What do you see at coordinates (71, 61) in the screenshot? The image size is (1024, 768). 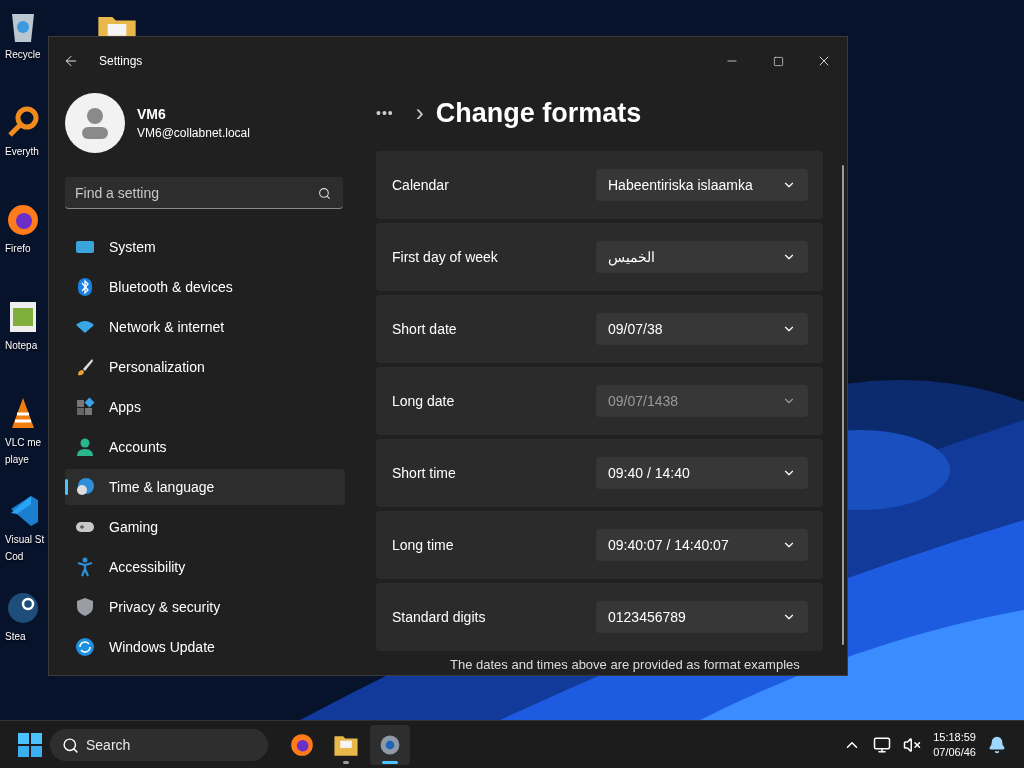 I see `back-icon` at bounding box center [71, 61].